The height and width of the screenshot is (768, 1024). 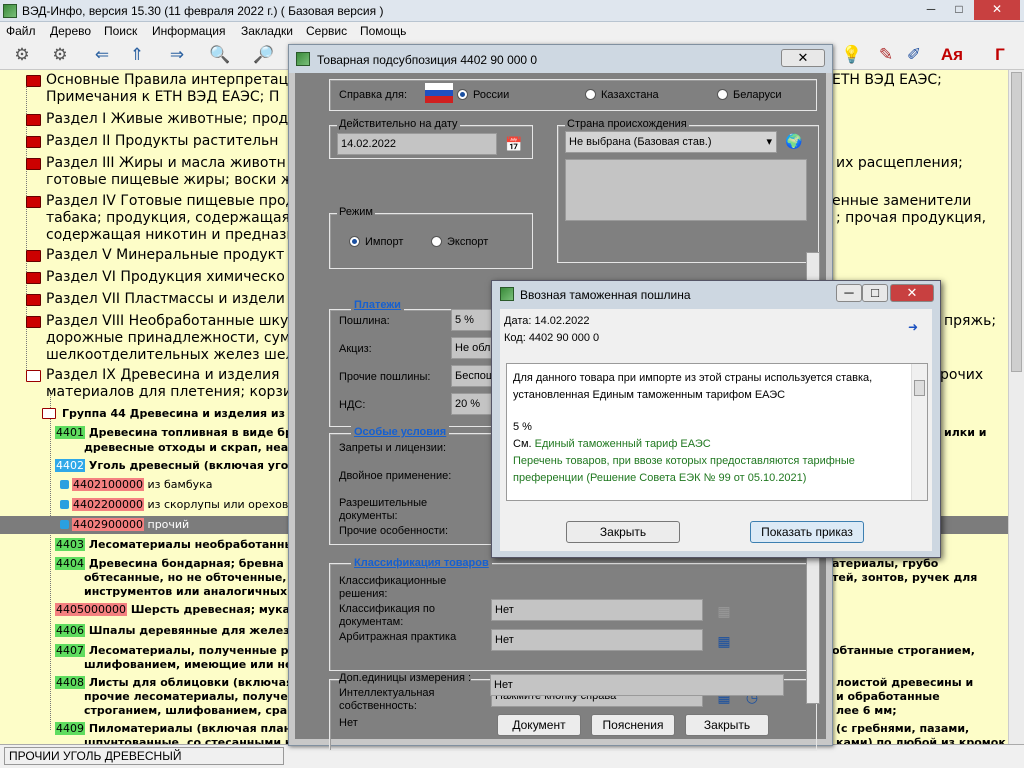 I want to click on tree-section-line: шелкоотделительных желез шелк, so click(x=174, y=355).